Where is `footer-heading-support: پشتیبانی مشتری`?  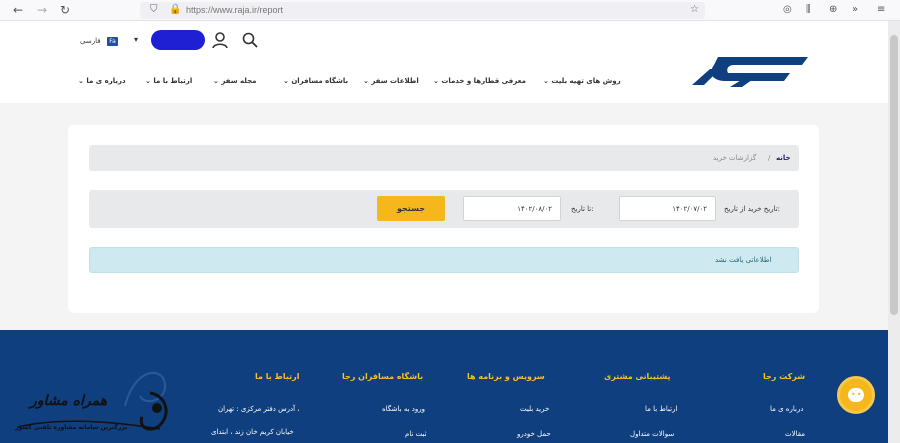 footer-heading-support: پشتیبانی مشتری is located at coordinates (637, 376).